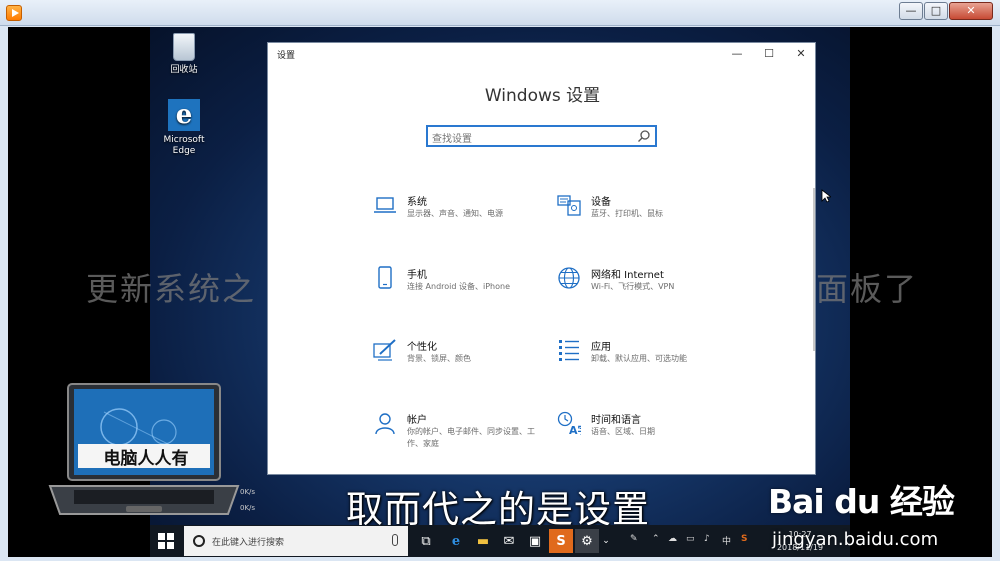  What do you see at coordinates (616, 420) in the screenshot?
I see `tile-name: 时间和语言` at bounding box center [616, 420].